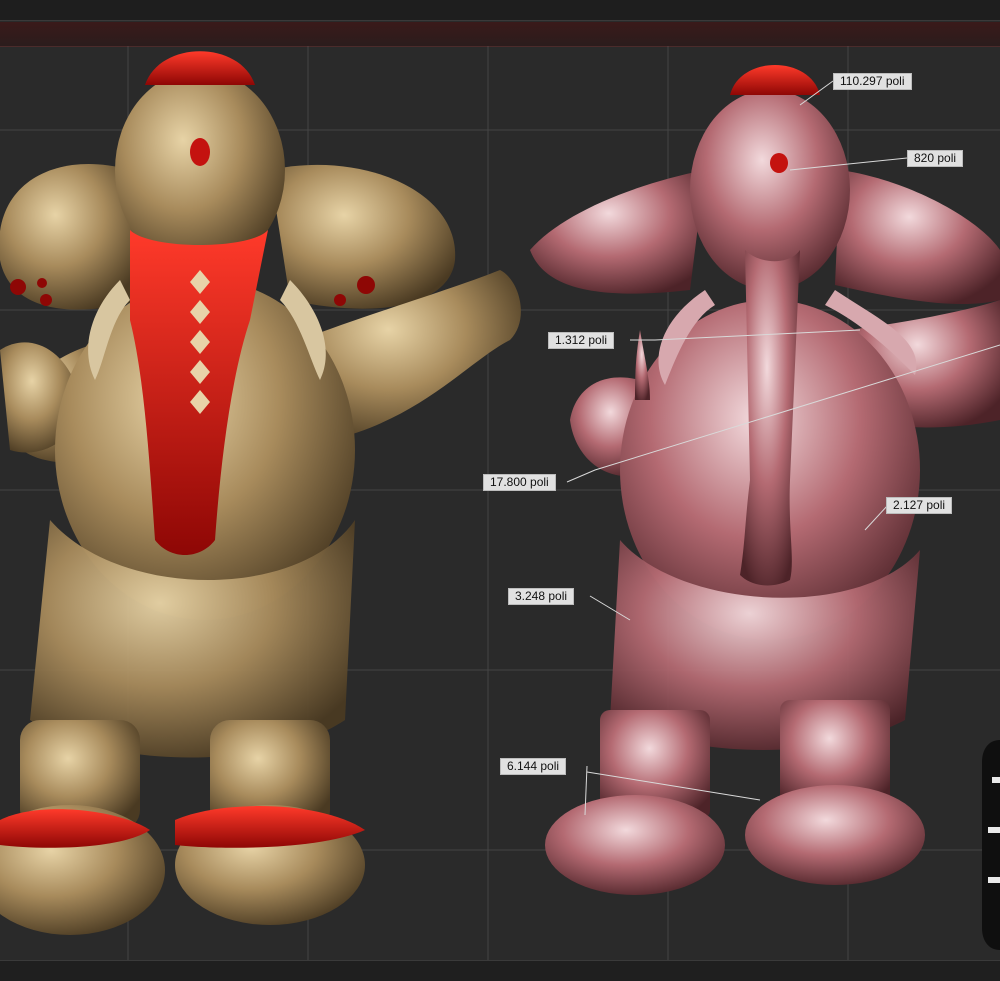 Image resolution: width=1000 pixels, height=981 pixels. Describe the element at coordinates (872, 81) in the screenshot. I see `callout-head-polycount: 110.297 poli` at that location.